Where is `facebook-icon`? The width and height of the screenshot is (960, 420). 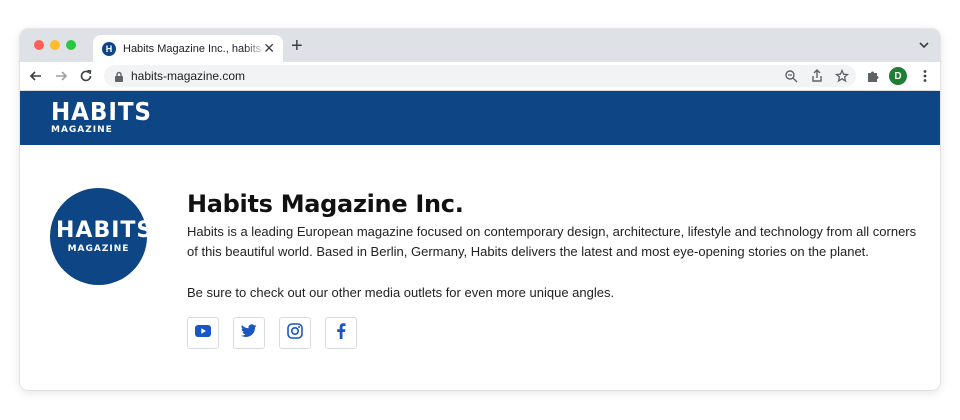 facebook-icon is located at coordinates (341, 333).